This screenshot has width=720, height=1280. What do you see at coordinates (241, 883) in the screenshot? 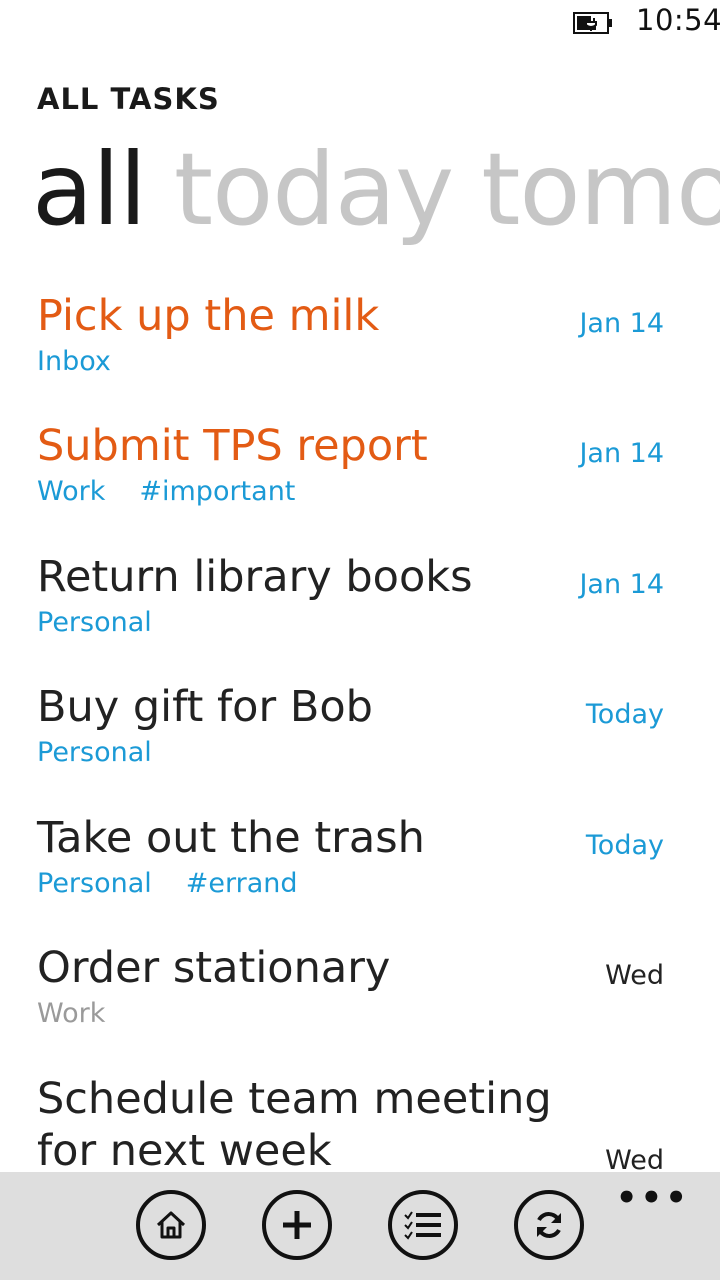
I see `task-tag: #errand` at bounding box center [241, 883].